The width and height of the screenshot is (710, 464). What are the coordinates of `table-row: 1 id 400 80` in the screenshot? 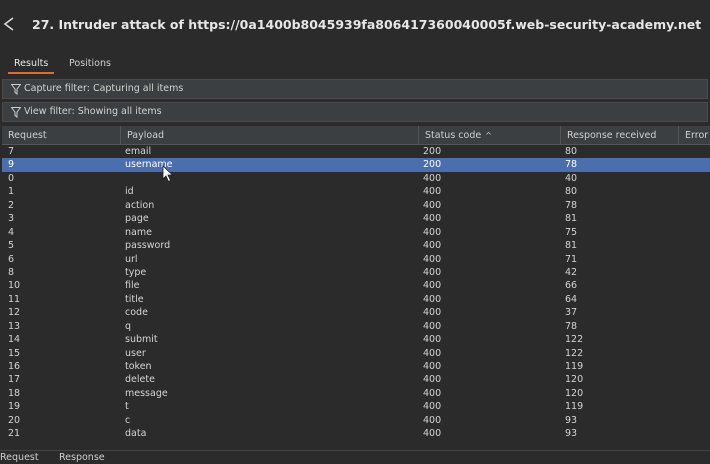 It's located at (356, 191).